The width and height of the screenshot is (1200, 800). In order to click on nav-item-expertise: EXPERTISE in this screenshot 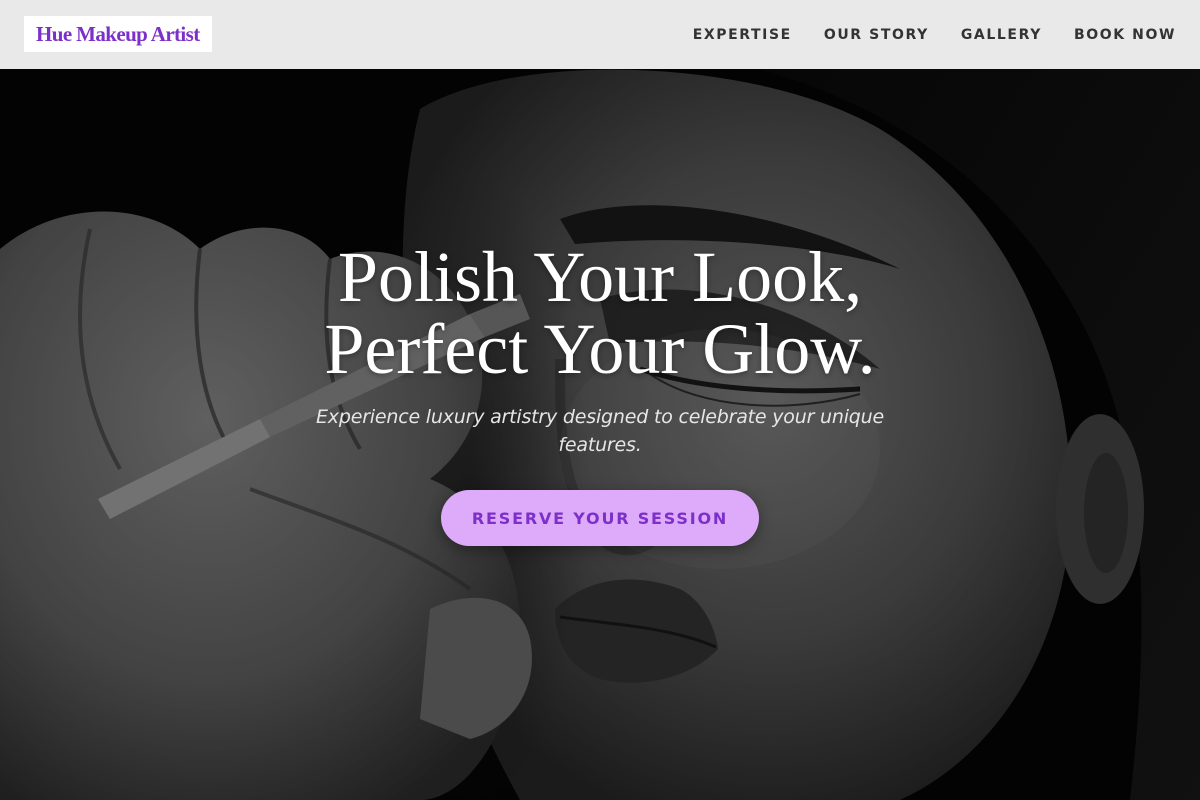, I will do `click(742, 35)`.